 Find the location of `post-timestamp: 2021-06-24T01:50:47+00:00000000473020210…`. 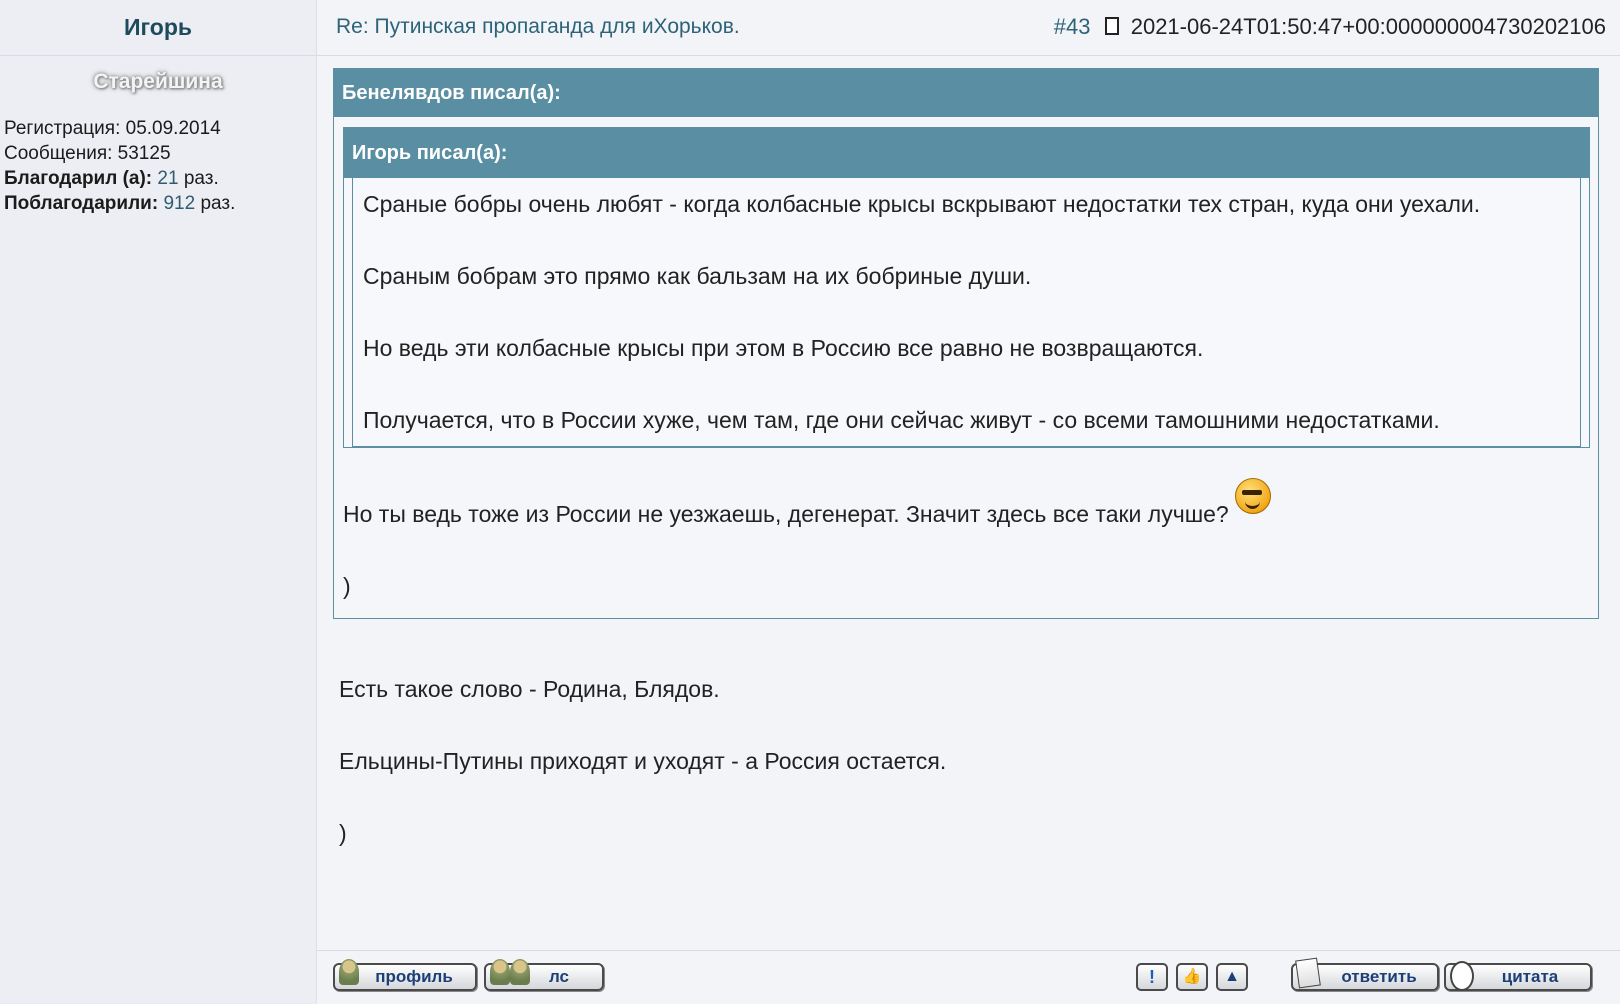

post-timestamp: 2021-06-24T01:50:47+00:00000000473020210… is located at coordinates (1368, 26).